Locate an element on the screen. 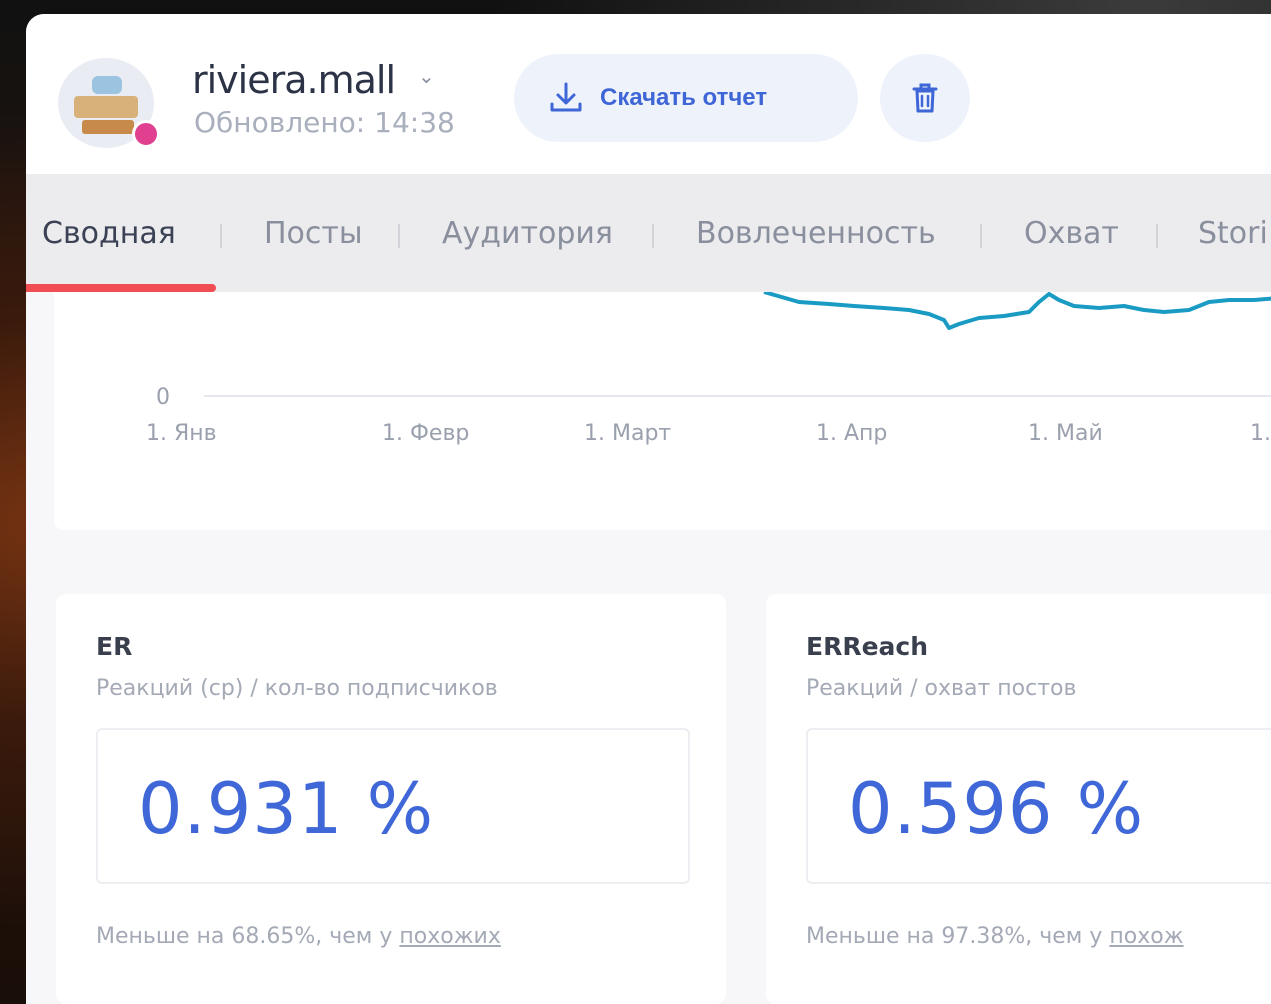 Image resolution: width=1271 pixels, height=1004 pixels. x-tick-label: 1. Март is located at coordinates (627, 433).